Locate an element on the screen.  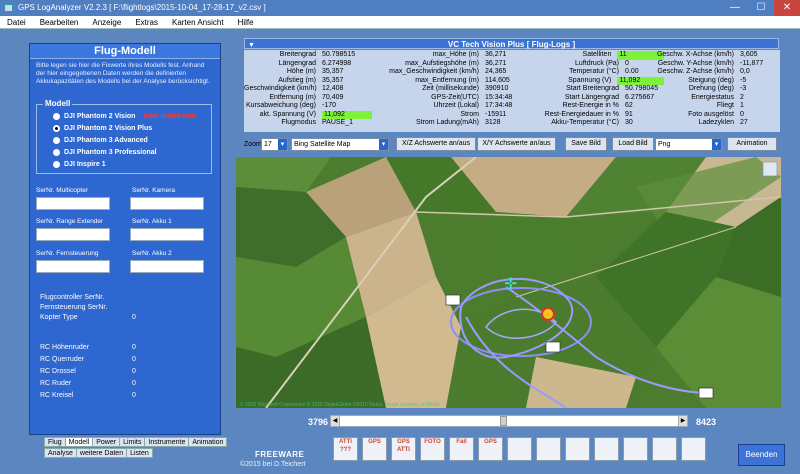
menu-anzeige: Anzeige is located at coordinates (106, 22).